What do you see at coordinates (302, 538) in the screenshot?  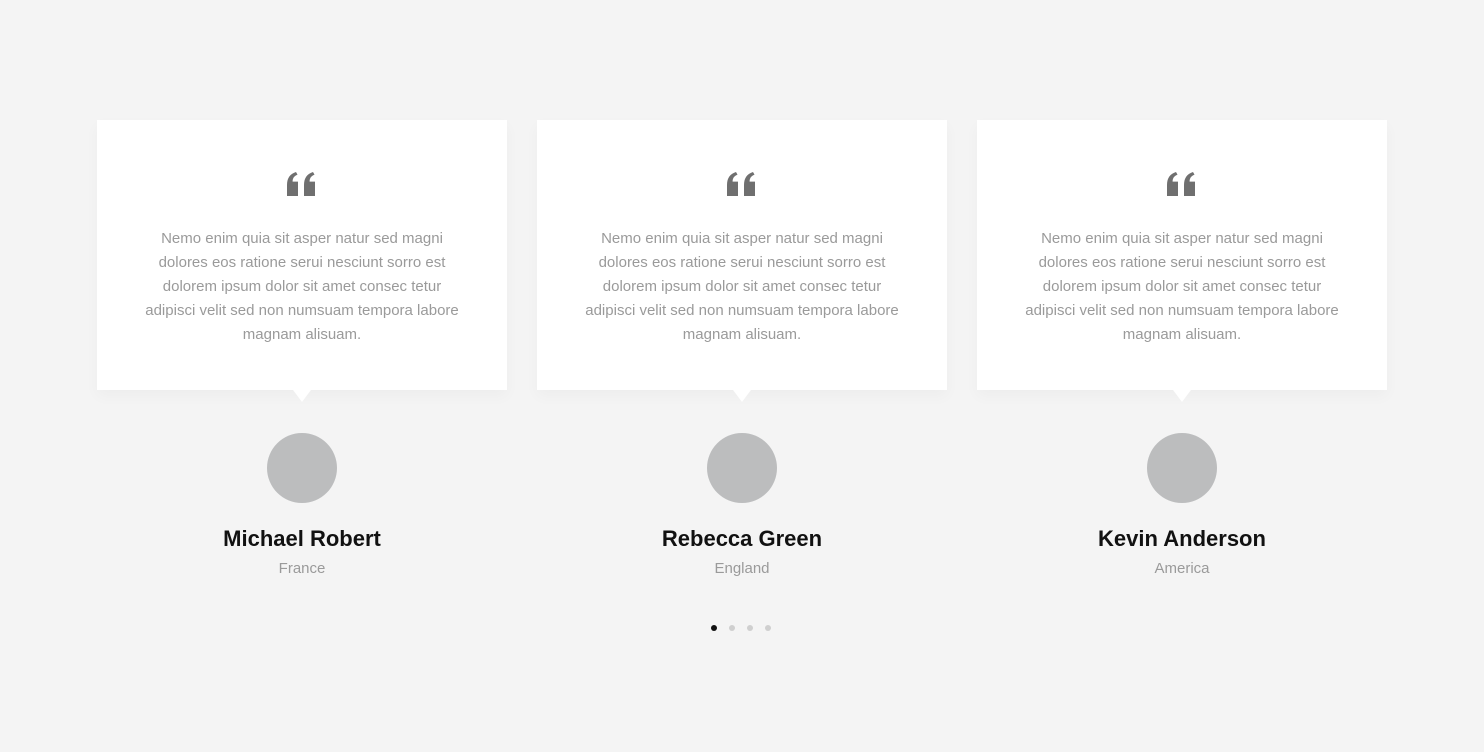 I see `author-name: Michael Robert` at bounding box center [302, 538].